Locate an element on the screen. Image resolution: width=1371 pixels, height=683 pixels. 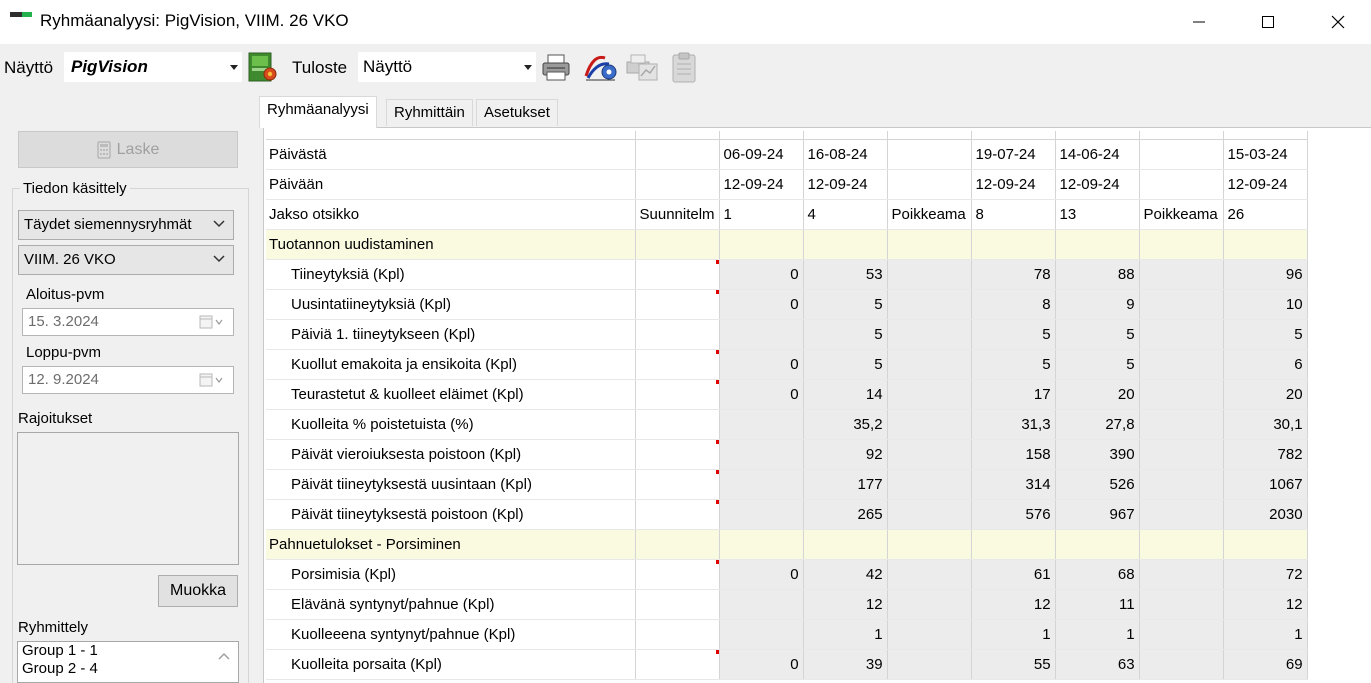
table-row: Kuolleeena syntynyt/pahnue (Kpl) 1 1 1 1 is located at coordinates (787, 634).